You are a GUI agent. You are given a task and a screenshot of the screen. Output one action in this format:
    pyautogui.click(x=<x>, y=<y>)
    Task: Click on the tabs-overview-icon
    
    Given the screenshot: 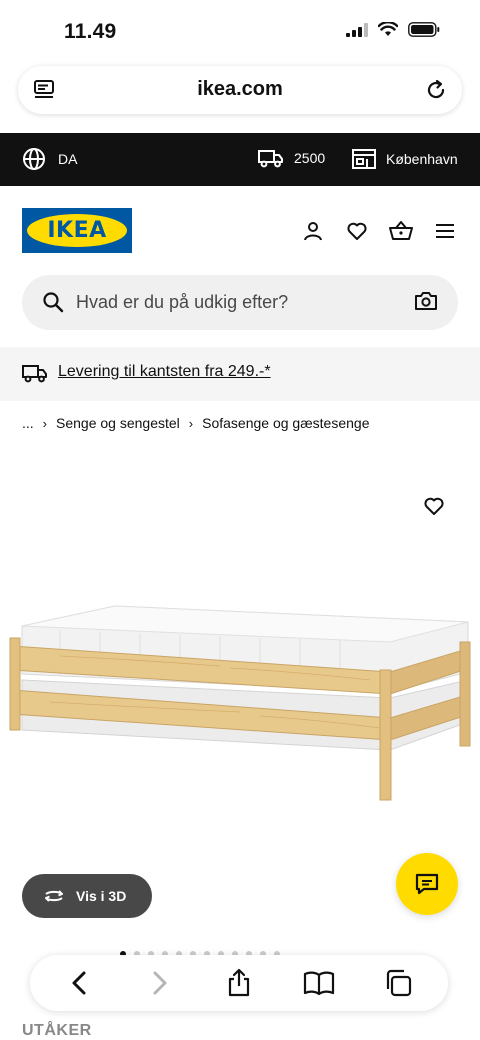 What is the action you would take?
    pyautogui.click(x=398, y=983)
    